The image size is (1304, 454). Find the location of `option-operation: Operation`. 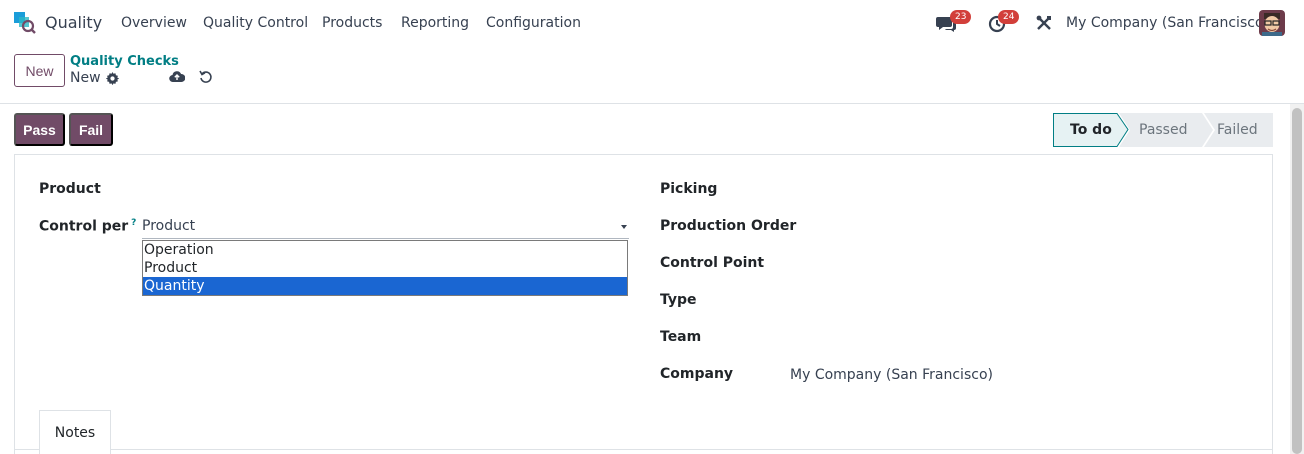

option-operation: Operation is located at coordinates (385, 250).